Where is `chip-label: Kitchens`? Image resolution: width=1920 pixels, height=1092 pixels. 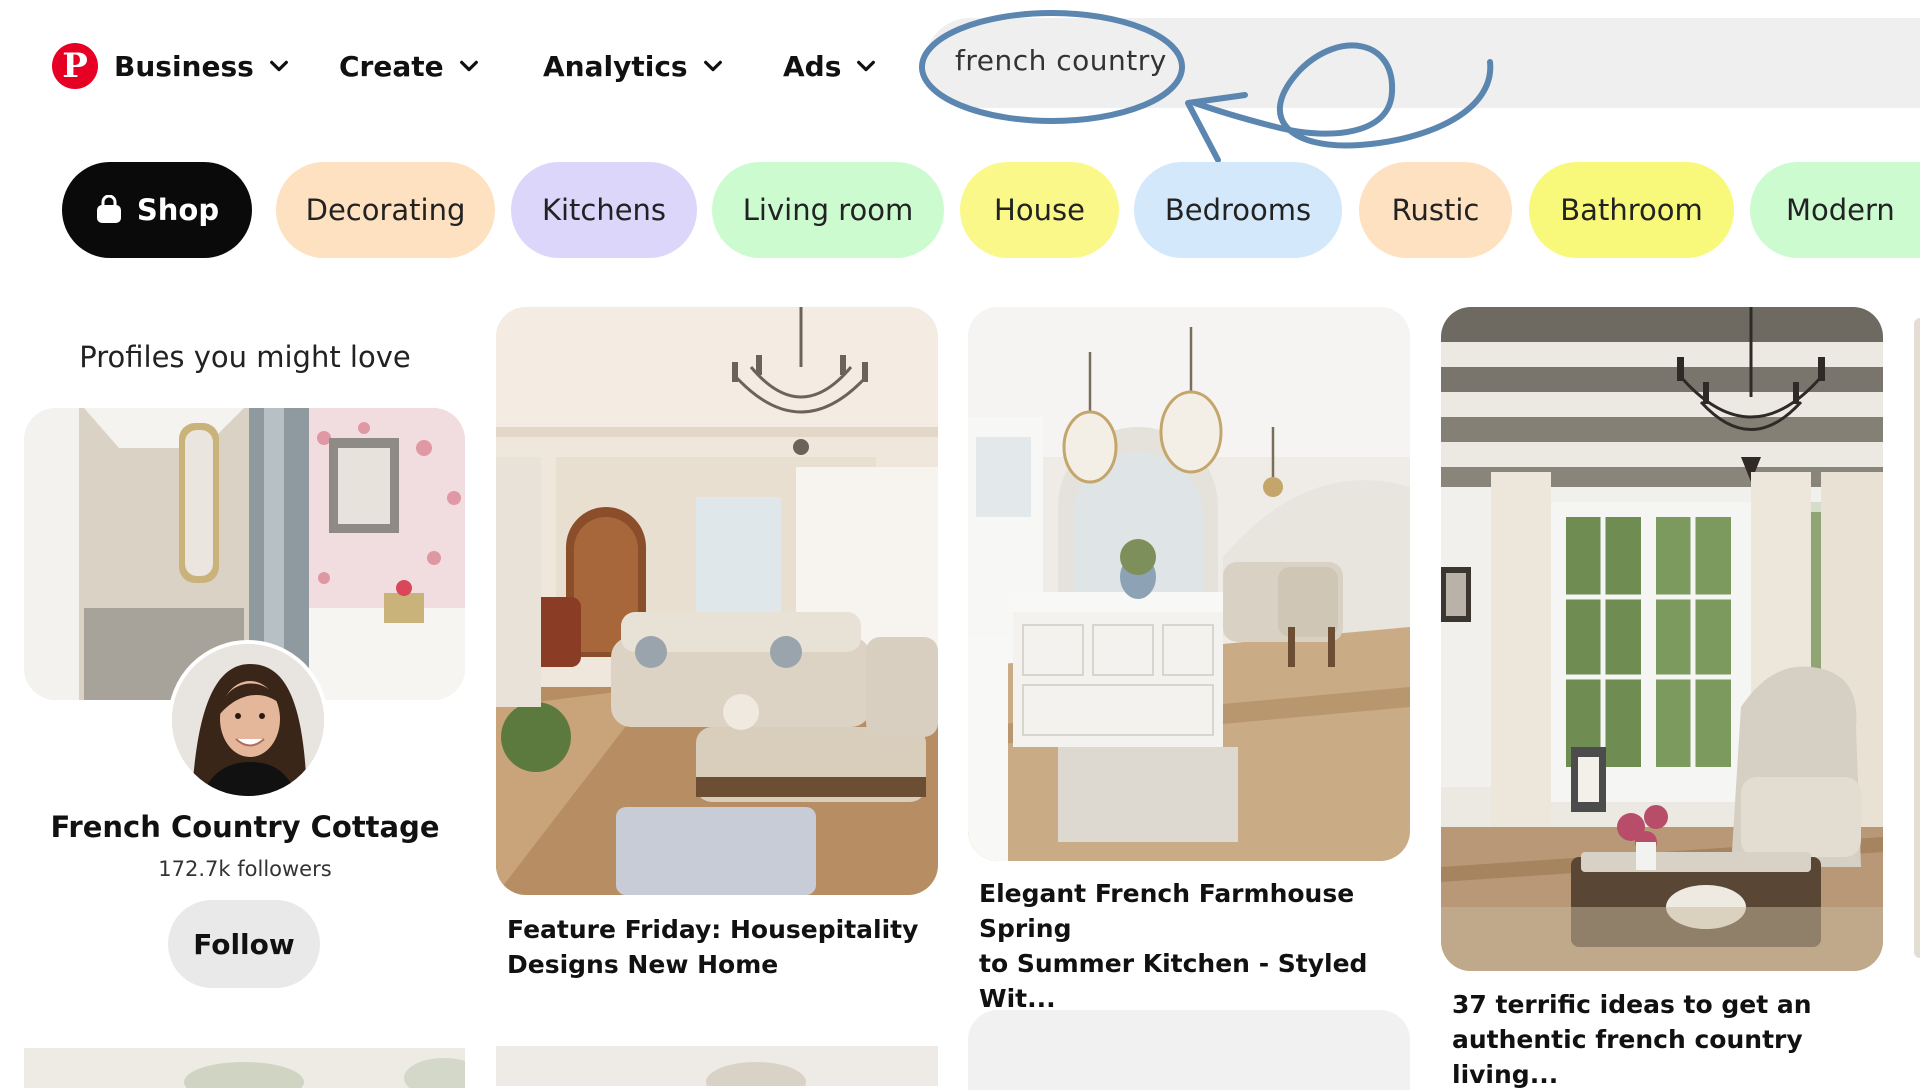 chip-label: Kitchens is located at coordinates (604, 210).